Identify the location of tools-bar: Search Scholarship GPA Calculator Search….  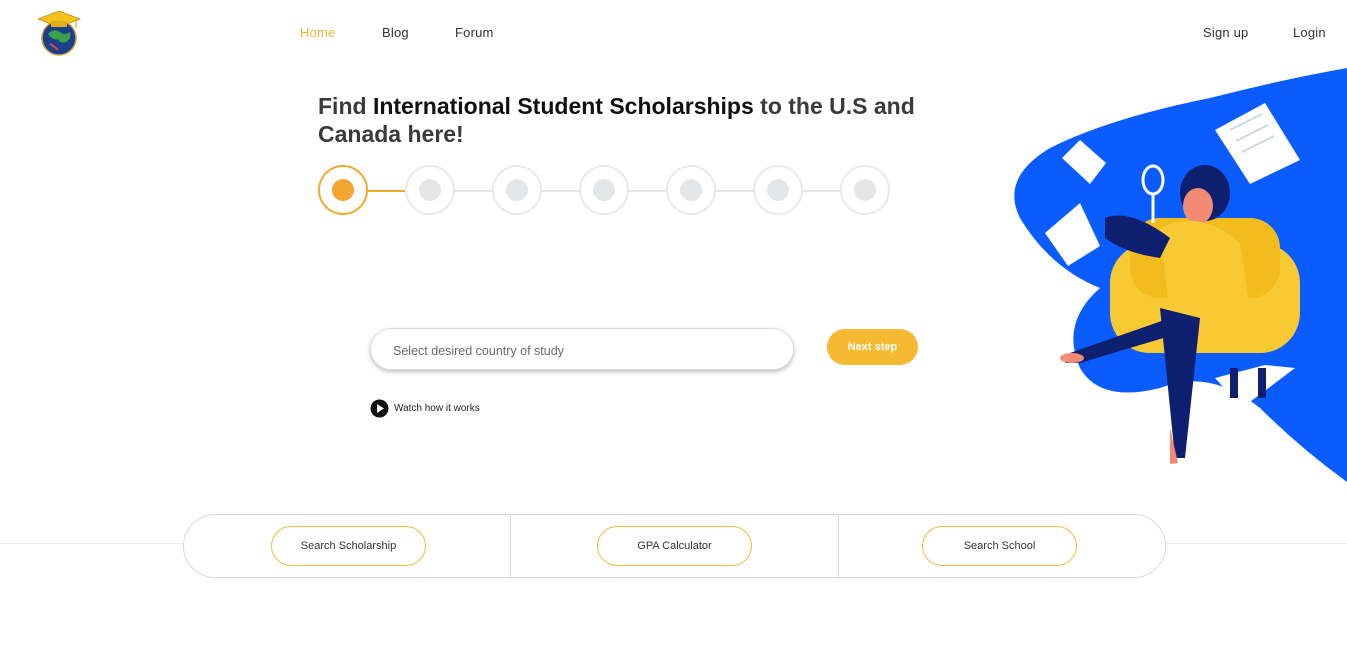
(674, 546).